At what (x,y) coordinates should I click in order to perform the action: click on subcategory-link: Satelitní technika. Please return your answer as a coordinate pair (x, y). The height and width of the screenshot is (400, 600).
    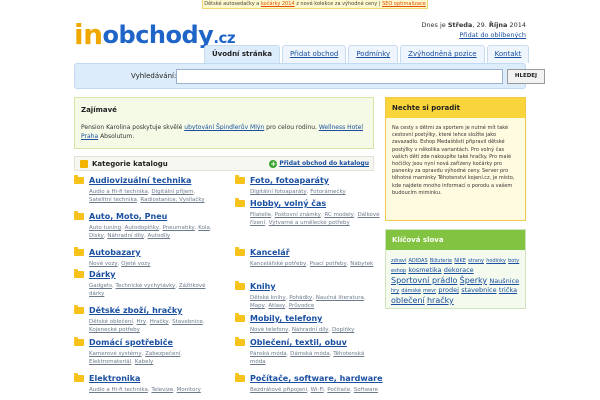
    Looking at the image, I should click on (113, 200).